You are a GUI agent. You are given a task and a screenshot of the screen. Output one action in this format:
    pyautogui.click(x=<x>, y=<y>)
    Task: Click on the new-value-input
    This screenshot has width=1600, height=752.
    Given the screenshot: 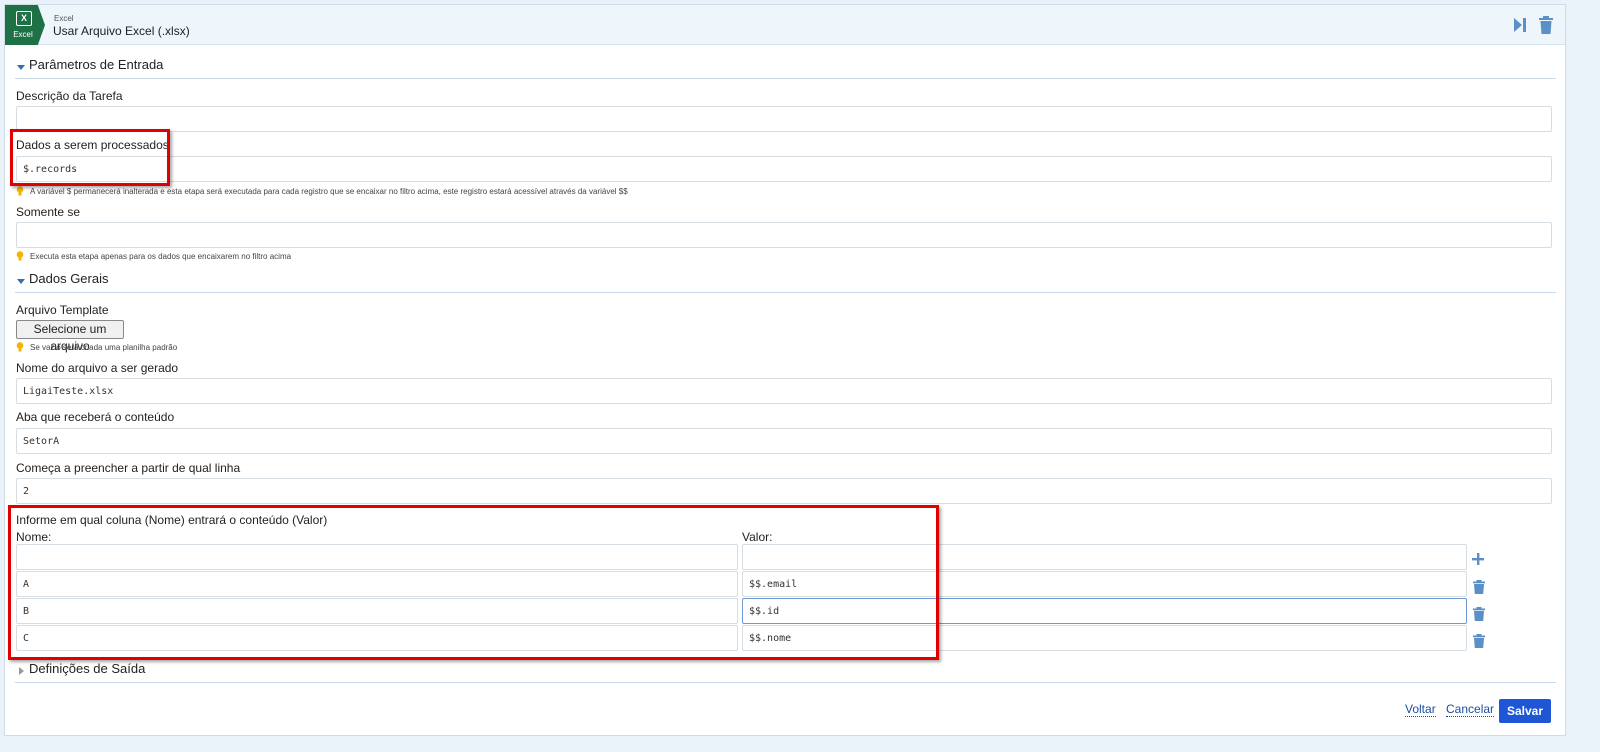 What is the action you would take?
    pyautogui.click(x=1104, y=557)
    